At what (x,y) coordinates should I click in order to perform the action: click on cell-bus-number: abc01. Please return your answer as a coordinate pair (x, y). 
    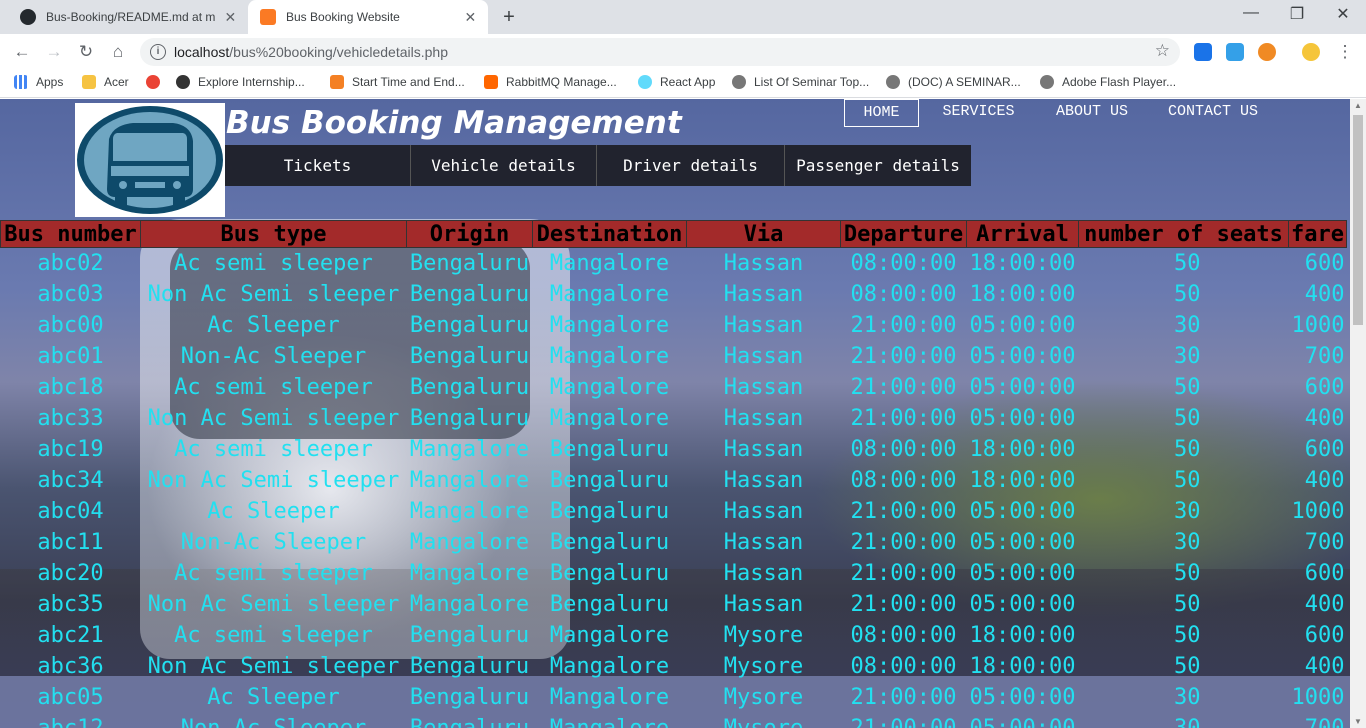
    Looking at the image, I should click on (70, 356).